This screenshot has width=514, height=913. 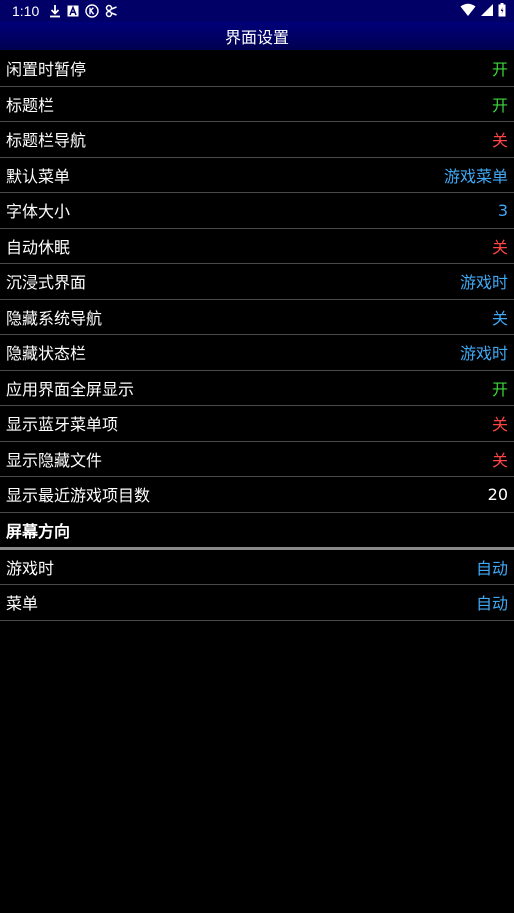 What do you see at coordinates (54, 460) in the screenshot?
I see `setting-label: 显示隐藏文件` at bounding box center [54, 460].